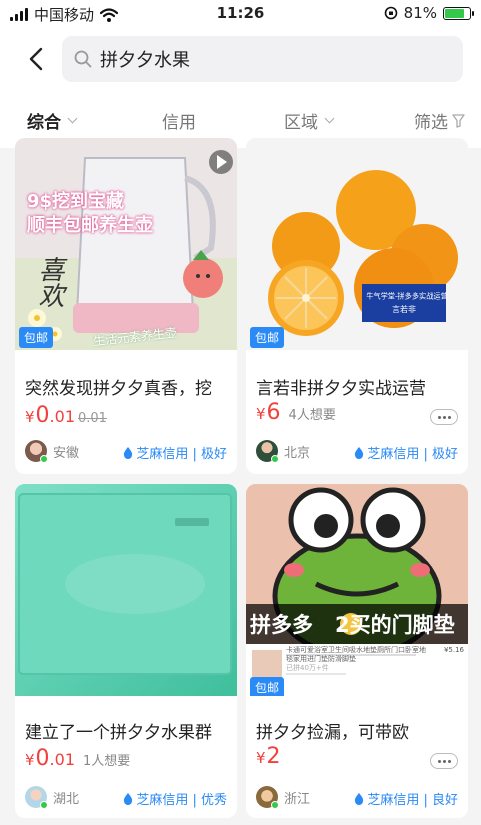  I want to click on price: ¥ 6 4人想要, so click(296, 412).